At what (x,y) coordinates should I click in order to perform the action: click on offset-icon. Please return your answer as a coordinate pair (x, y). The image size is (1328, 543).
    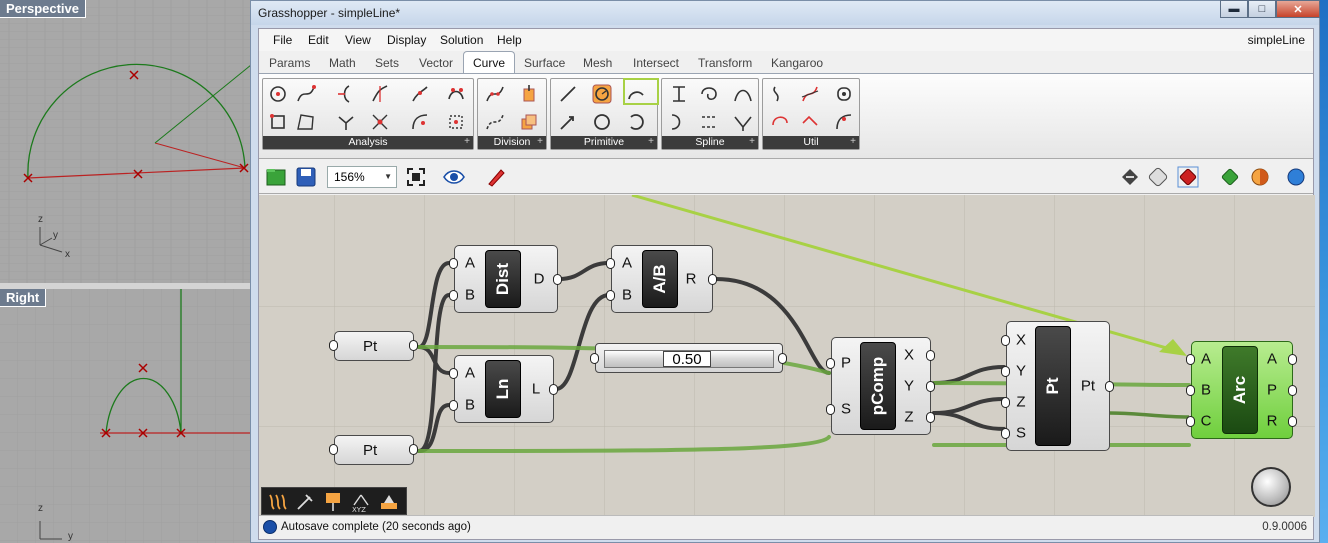
    Looking at the image, I should click on (780, 94).